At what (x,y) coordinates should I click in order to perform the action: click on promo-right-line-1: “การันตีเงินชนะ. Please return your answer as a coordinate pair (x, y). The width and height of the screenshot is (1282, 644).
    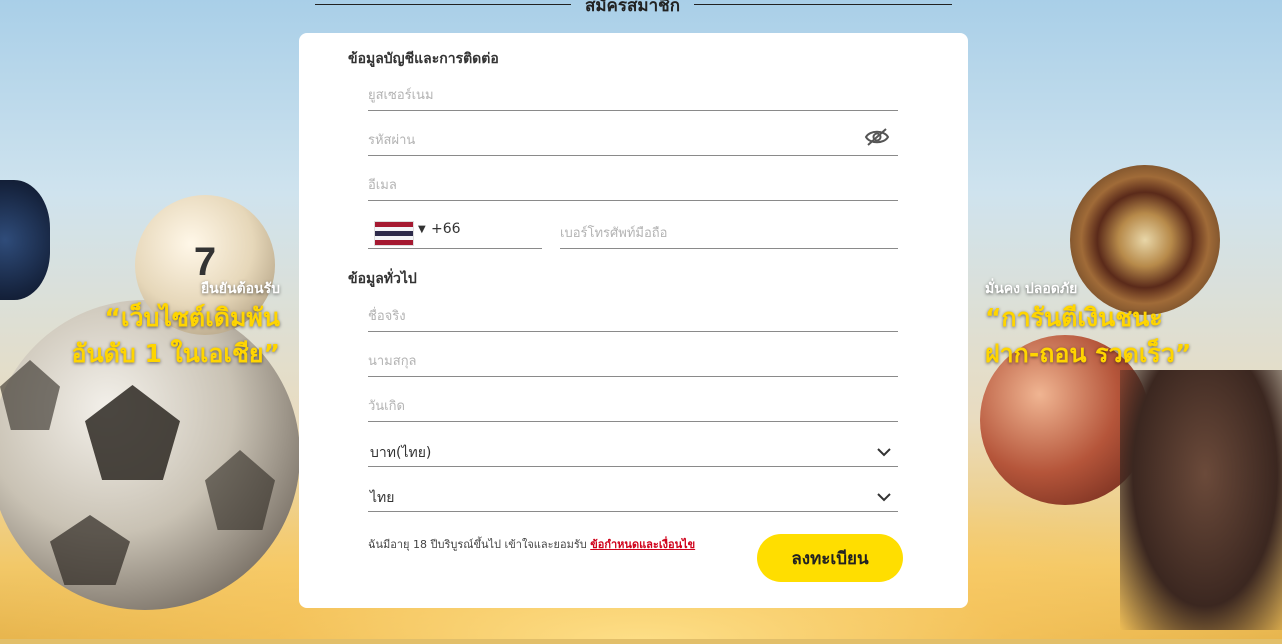
    Looking at the image, I should click on (1074, 317).